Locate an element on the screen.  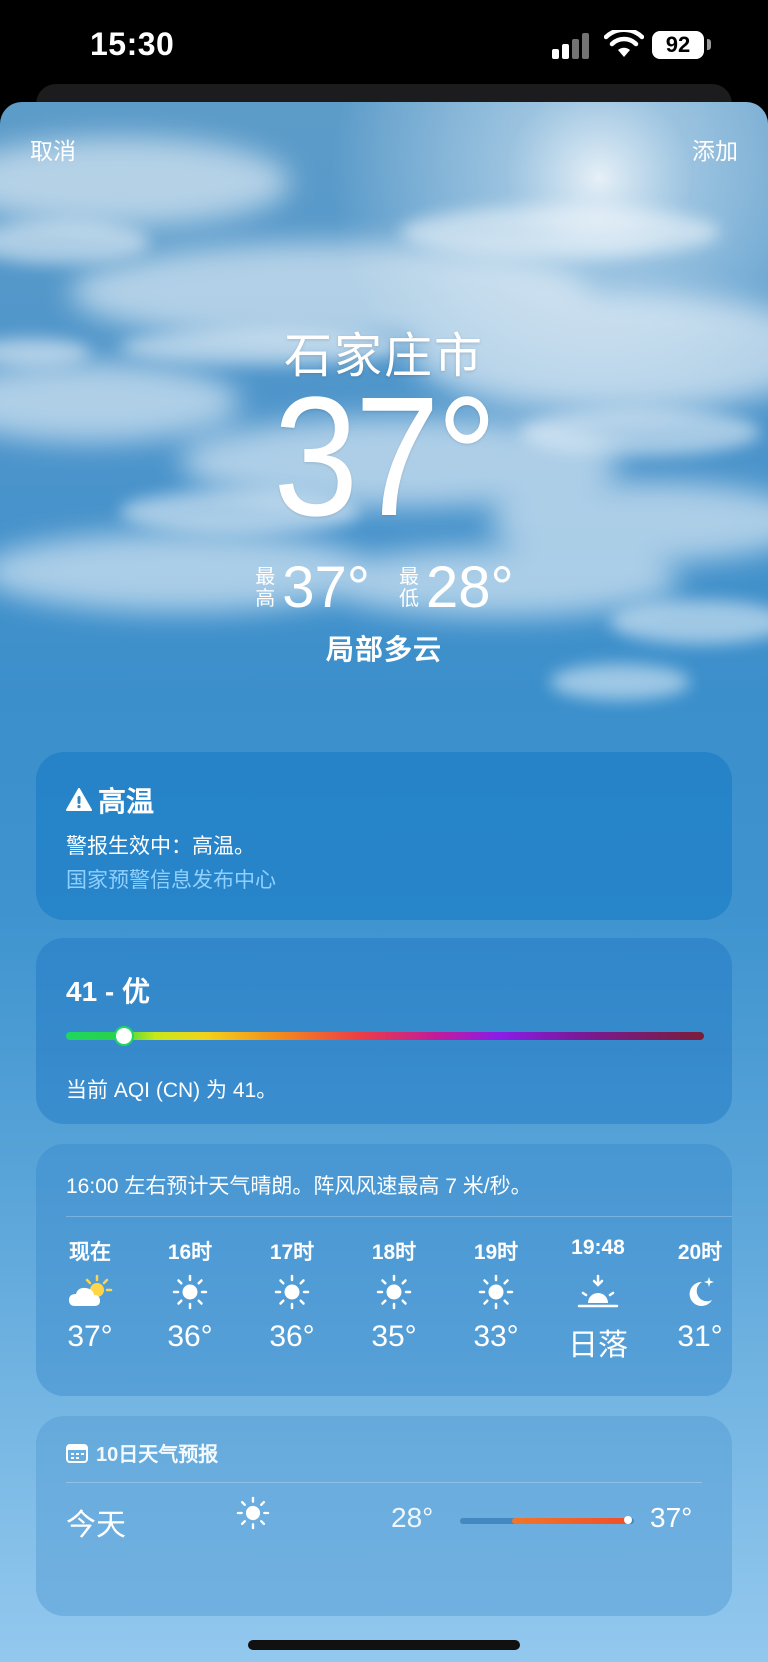
hour-label: 现在 is located at coordinates (90, 1252).